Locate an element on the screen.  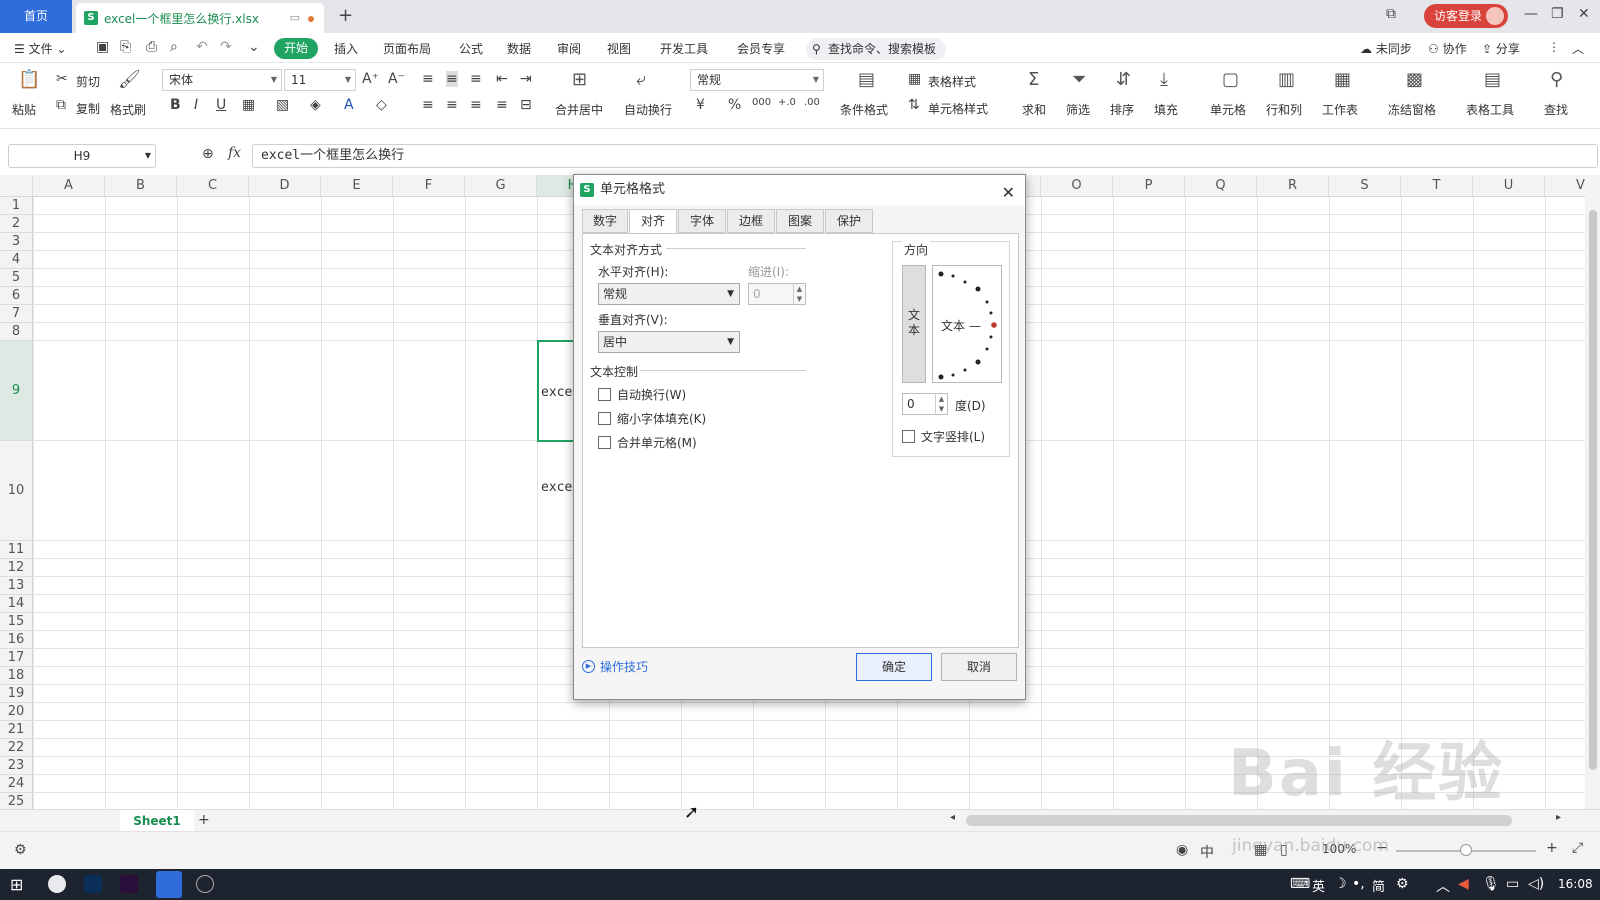
fill-style-icon: ▧ is located at coordinates (282, 105).